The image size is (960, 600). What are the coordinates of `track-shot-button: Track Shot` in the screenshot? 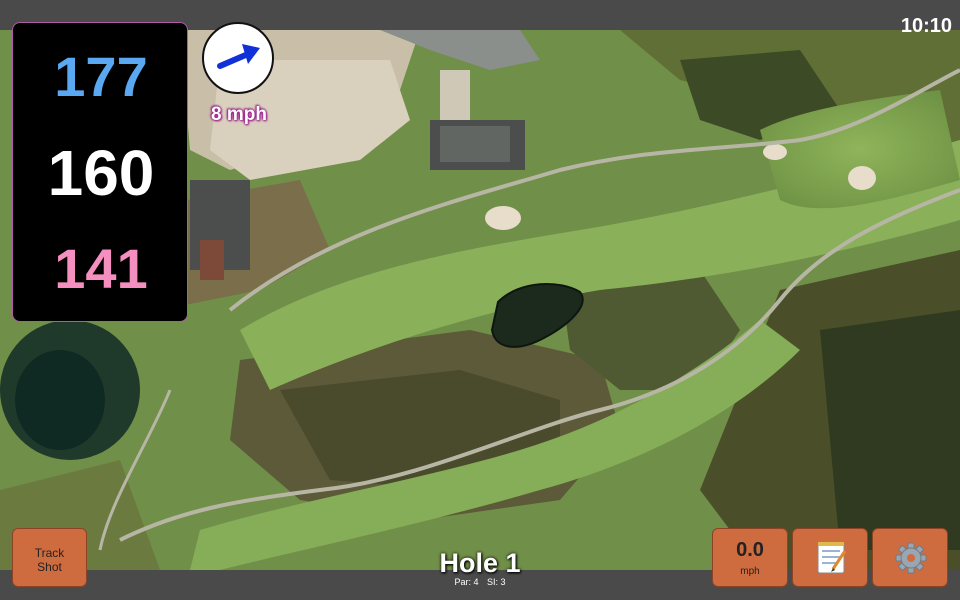 It's located at (49, 557).